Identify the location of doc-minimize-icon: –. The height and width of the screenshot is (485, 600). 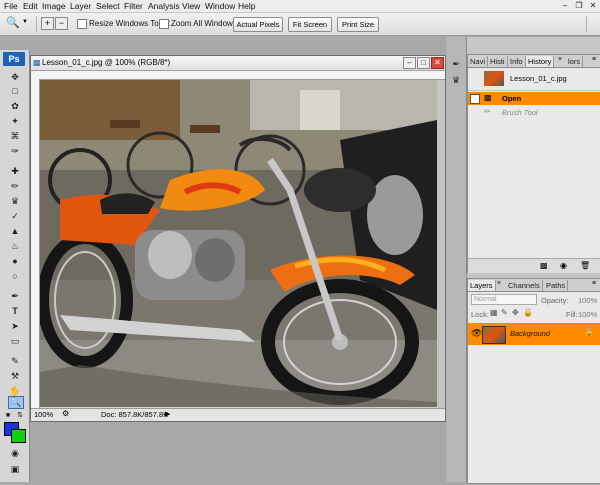
(409, 63).